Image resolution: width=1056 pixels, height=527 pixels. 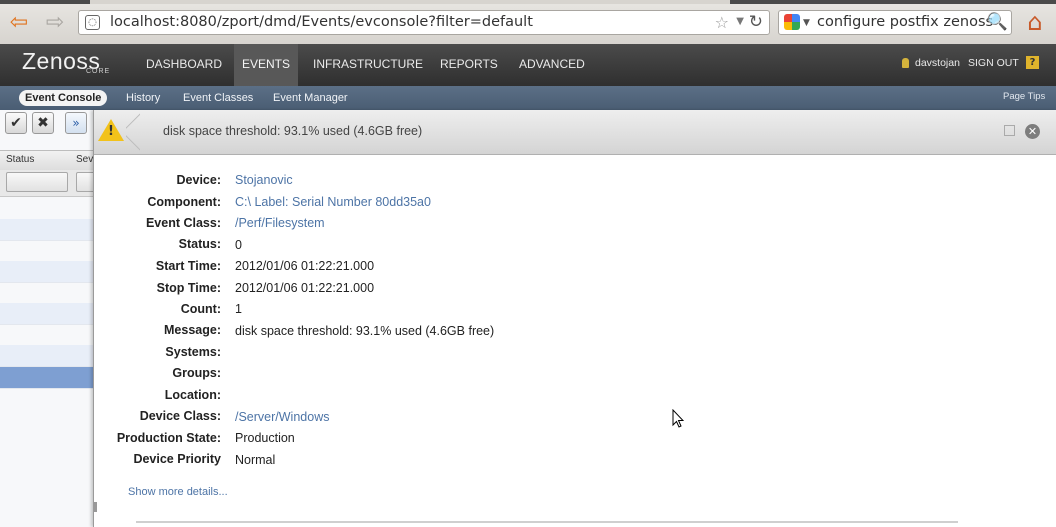 What do you see at coordinates (55, 23) in the screenshot?
I see `forward-arrow-icon: ⇨` at bounding box center [55, 23].